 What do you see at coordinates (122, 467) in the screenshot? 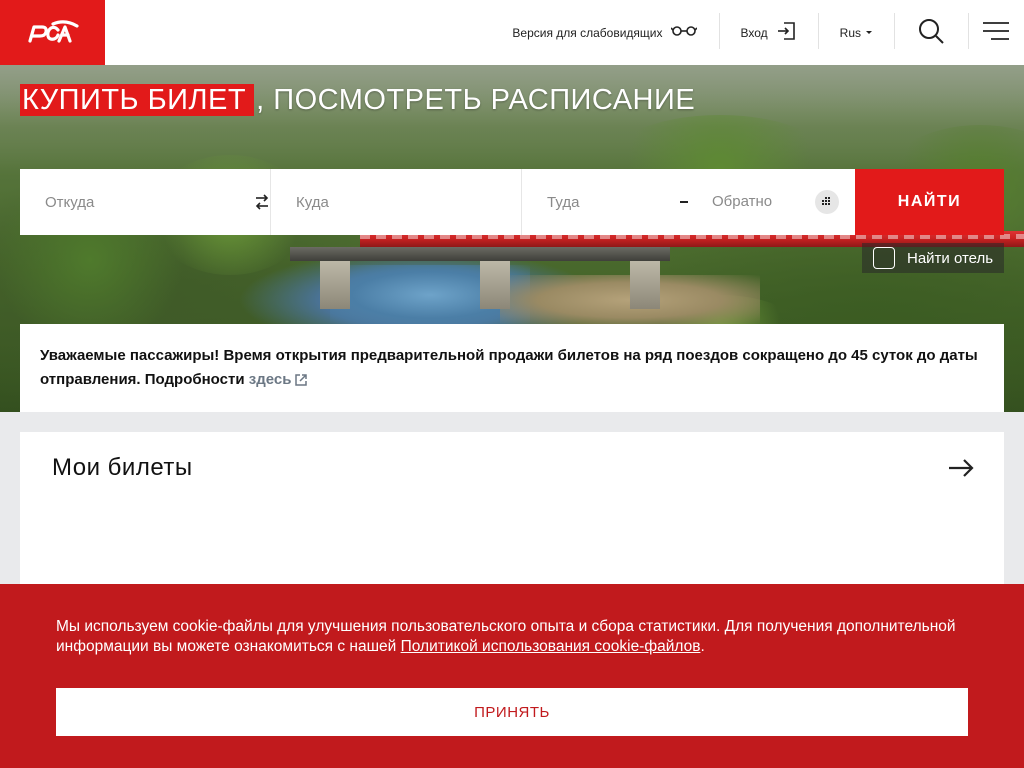
I see `my-tickets-title: Мои билеты` at bounding box center [122, 467].